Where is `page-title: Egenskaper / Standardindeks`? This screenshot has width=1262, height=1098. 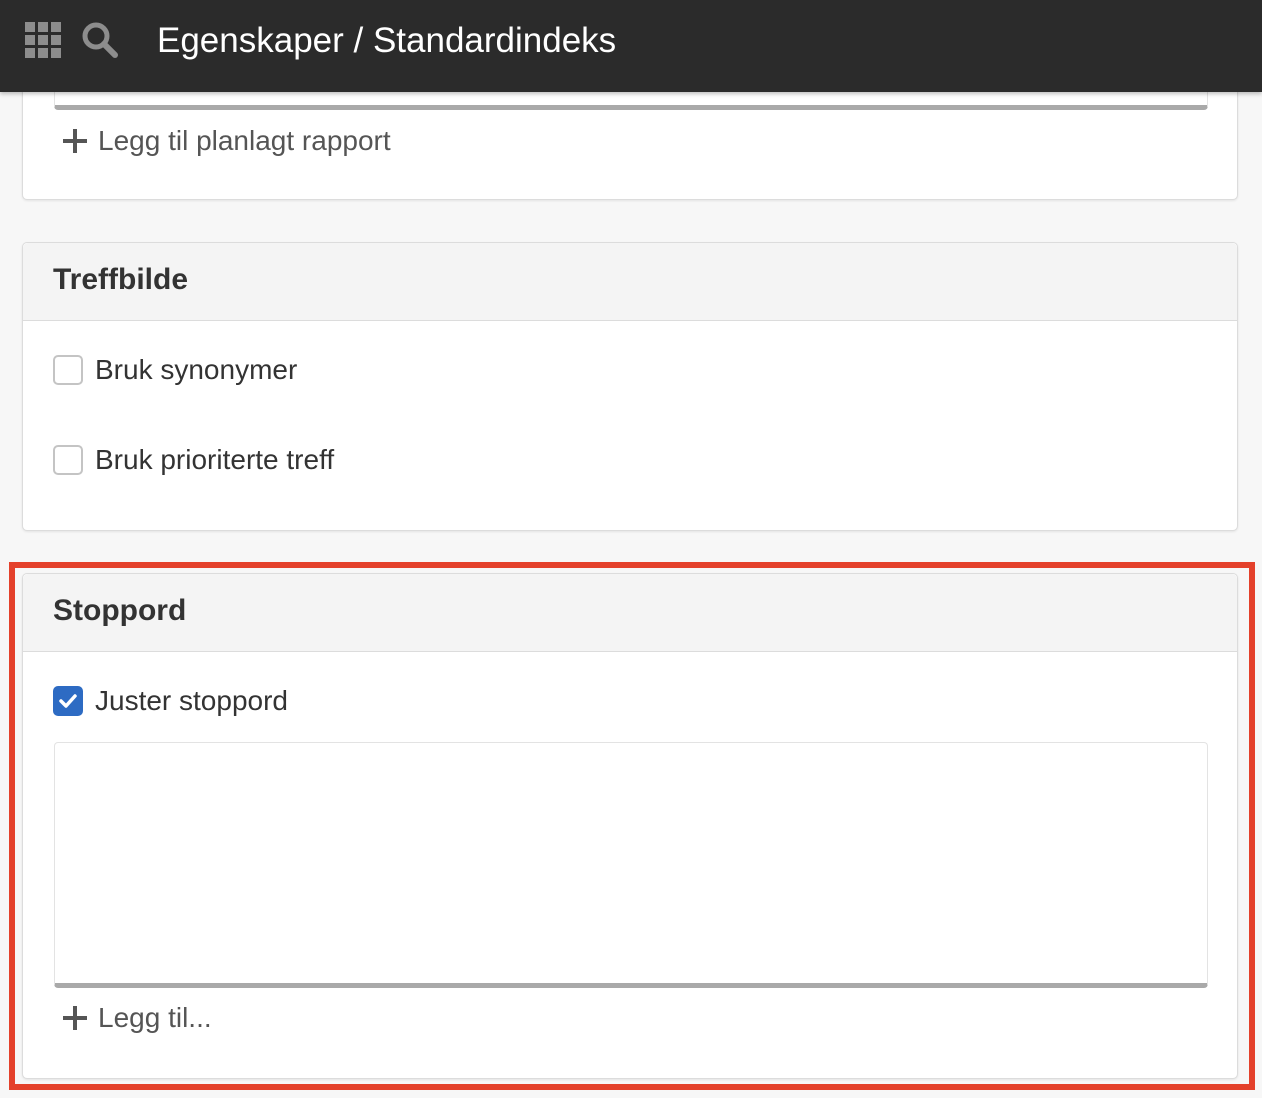 page-title: Egenskaper / Standardindeks is located at coordinates (387, 40).